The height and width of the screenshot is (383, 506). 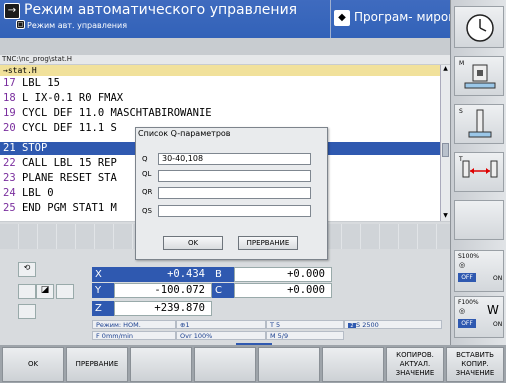 What do you see at coordinates (468, 302) in the screenshot?
I see `feed-override-label: F100%` at bounding box center [468, 302].